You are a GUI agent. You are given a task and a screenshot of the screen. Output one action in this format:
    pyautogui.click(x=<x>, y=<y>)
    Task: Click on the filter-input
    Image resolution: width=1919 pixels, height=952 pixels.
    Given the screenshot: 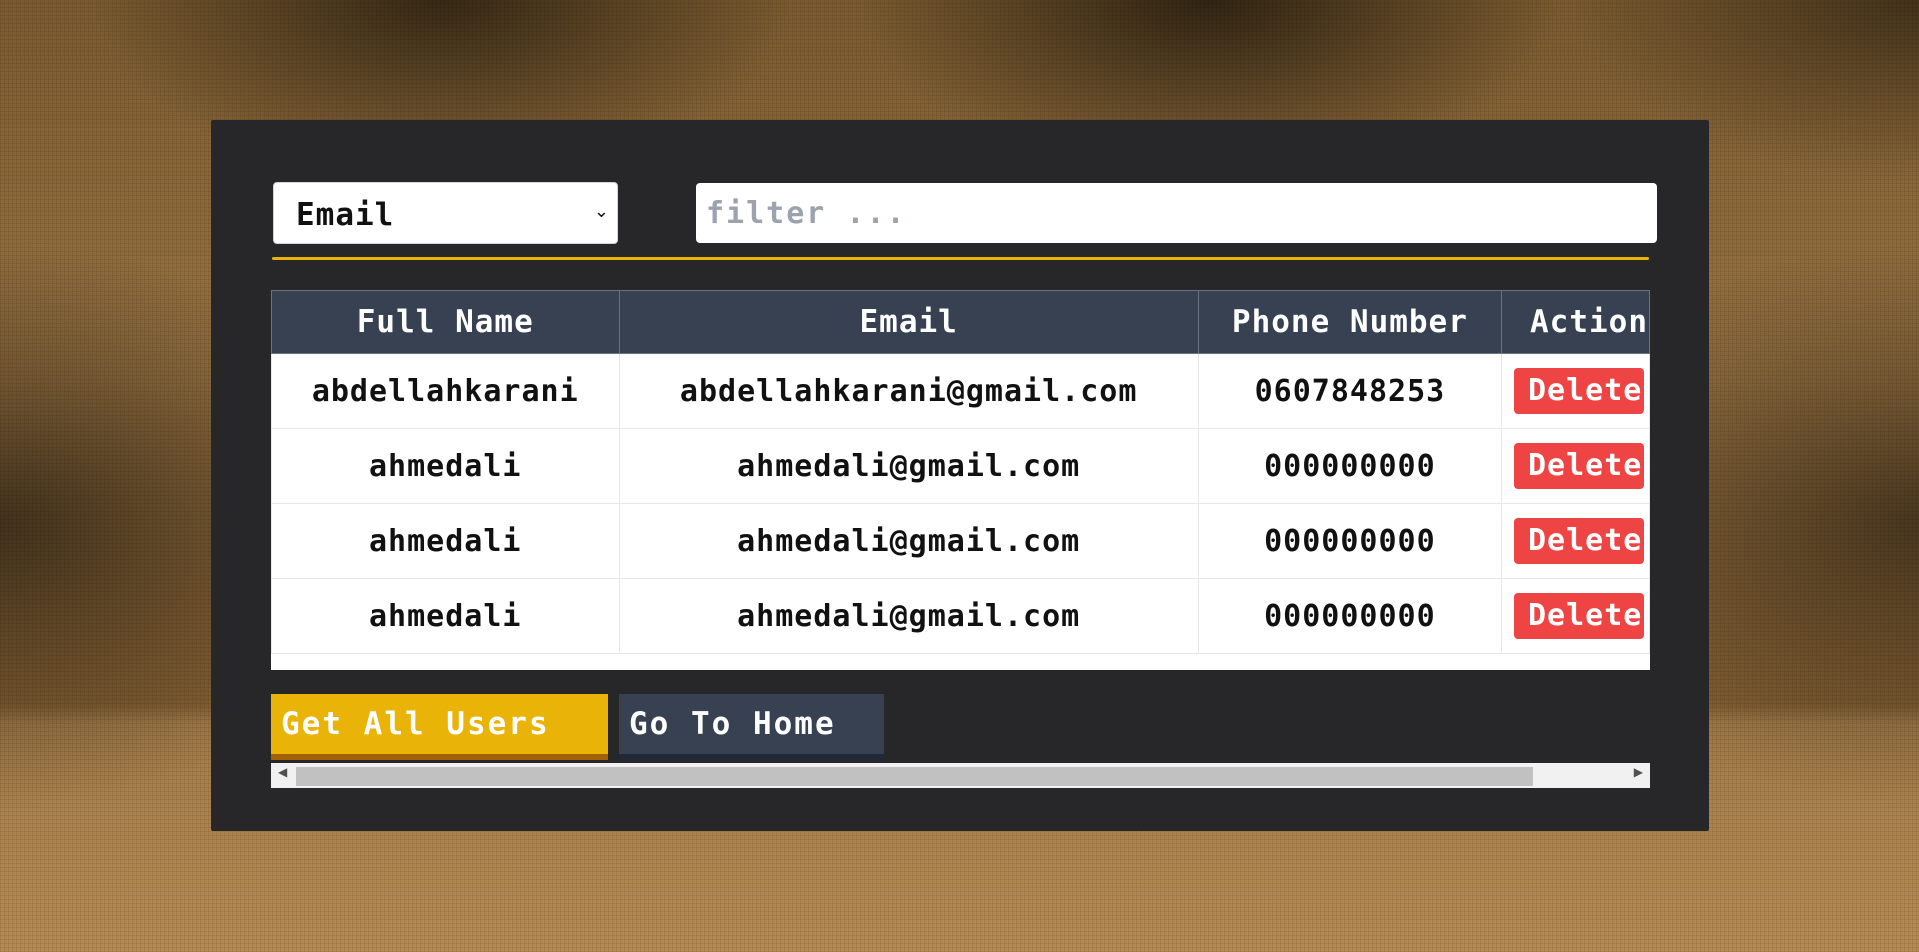 What is the action you would take?
    pyautogui.click(x=1176, y=213)
    